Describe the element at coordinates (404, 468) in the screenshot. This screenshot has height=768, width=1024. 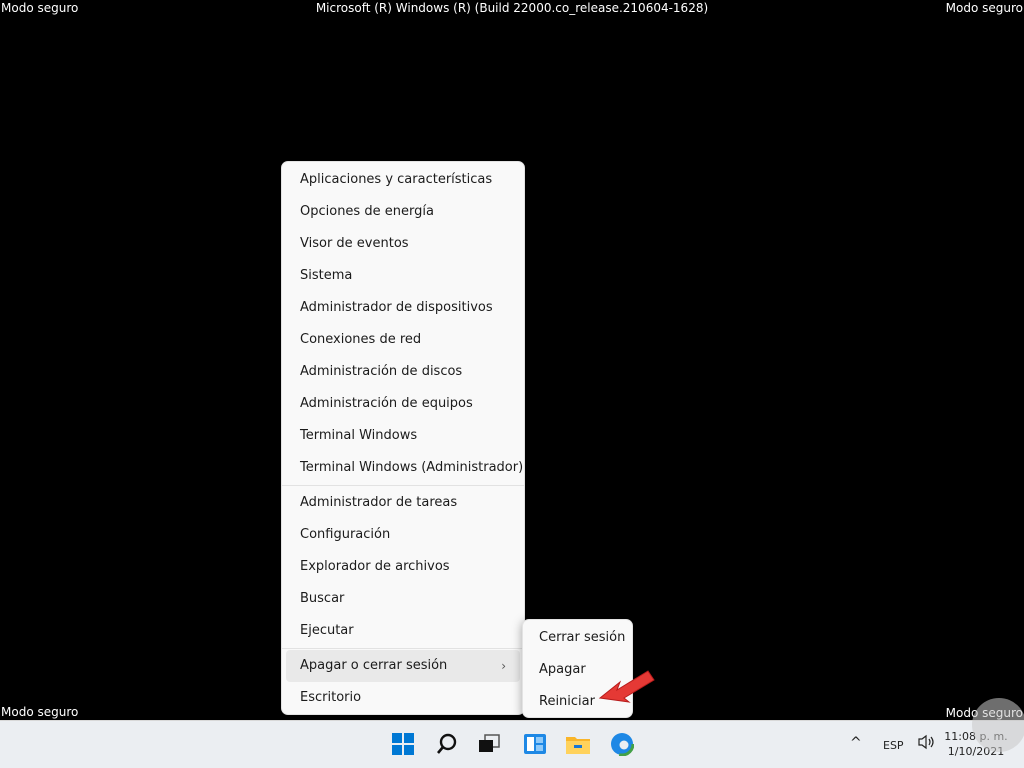
I see `menu-item-windows-terminal-admin: Terminal Windows (Administrador)` at that location.